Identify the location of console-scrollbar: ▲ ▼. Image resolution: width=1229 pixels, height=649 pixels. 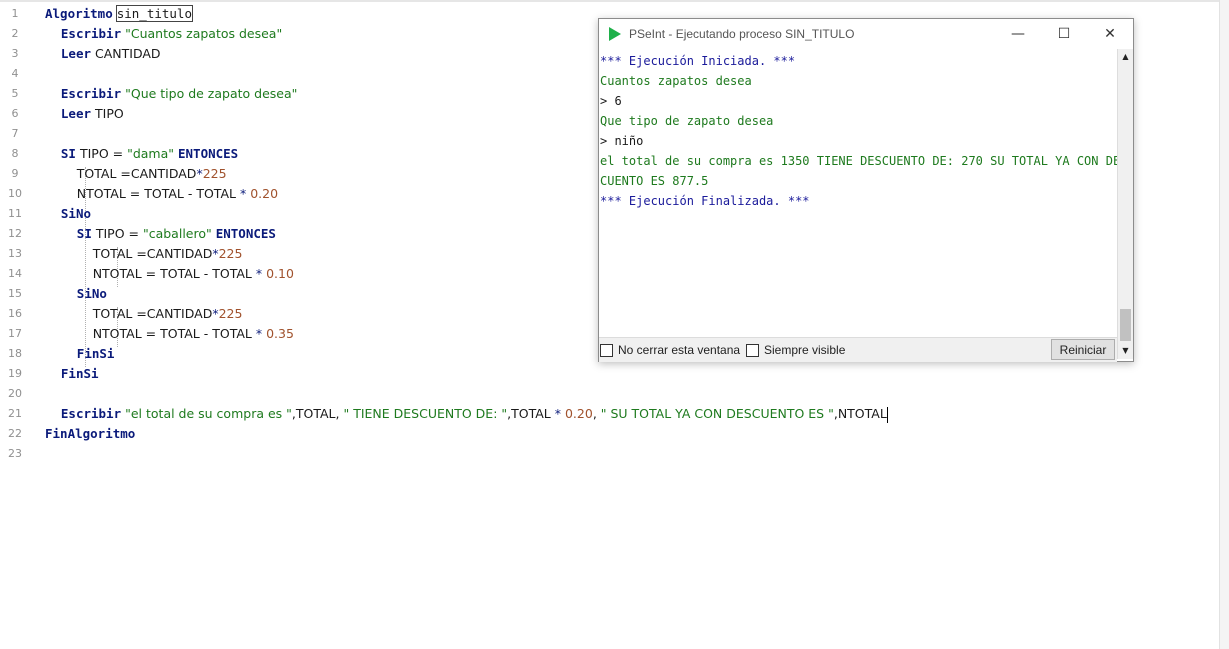
(1125, 204).